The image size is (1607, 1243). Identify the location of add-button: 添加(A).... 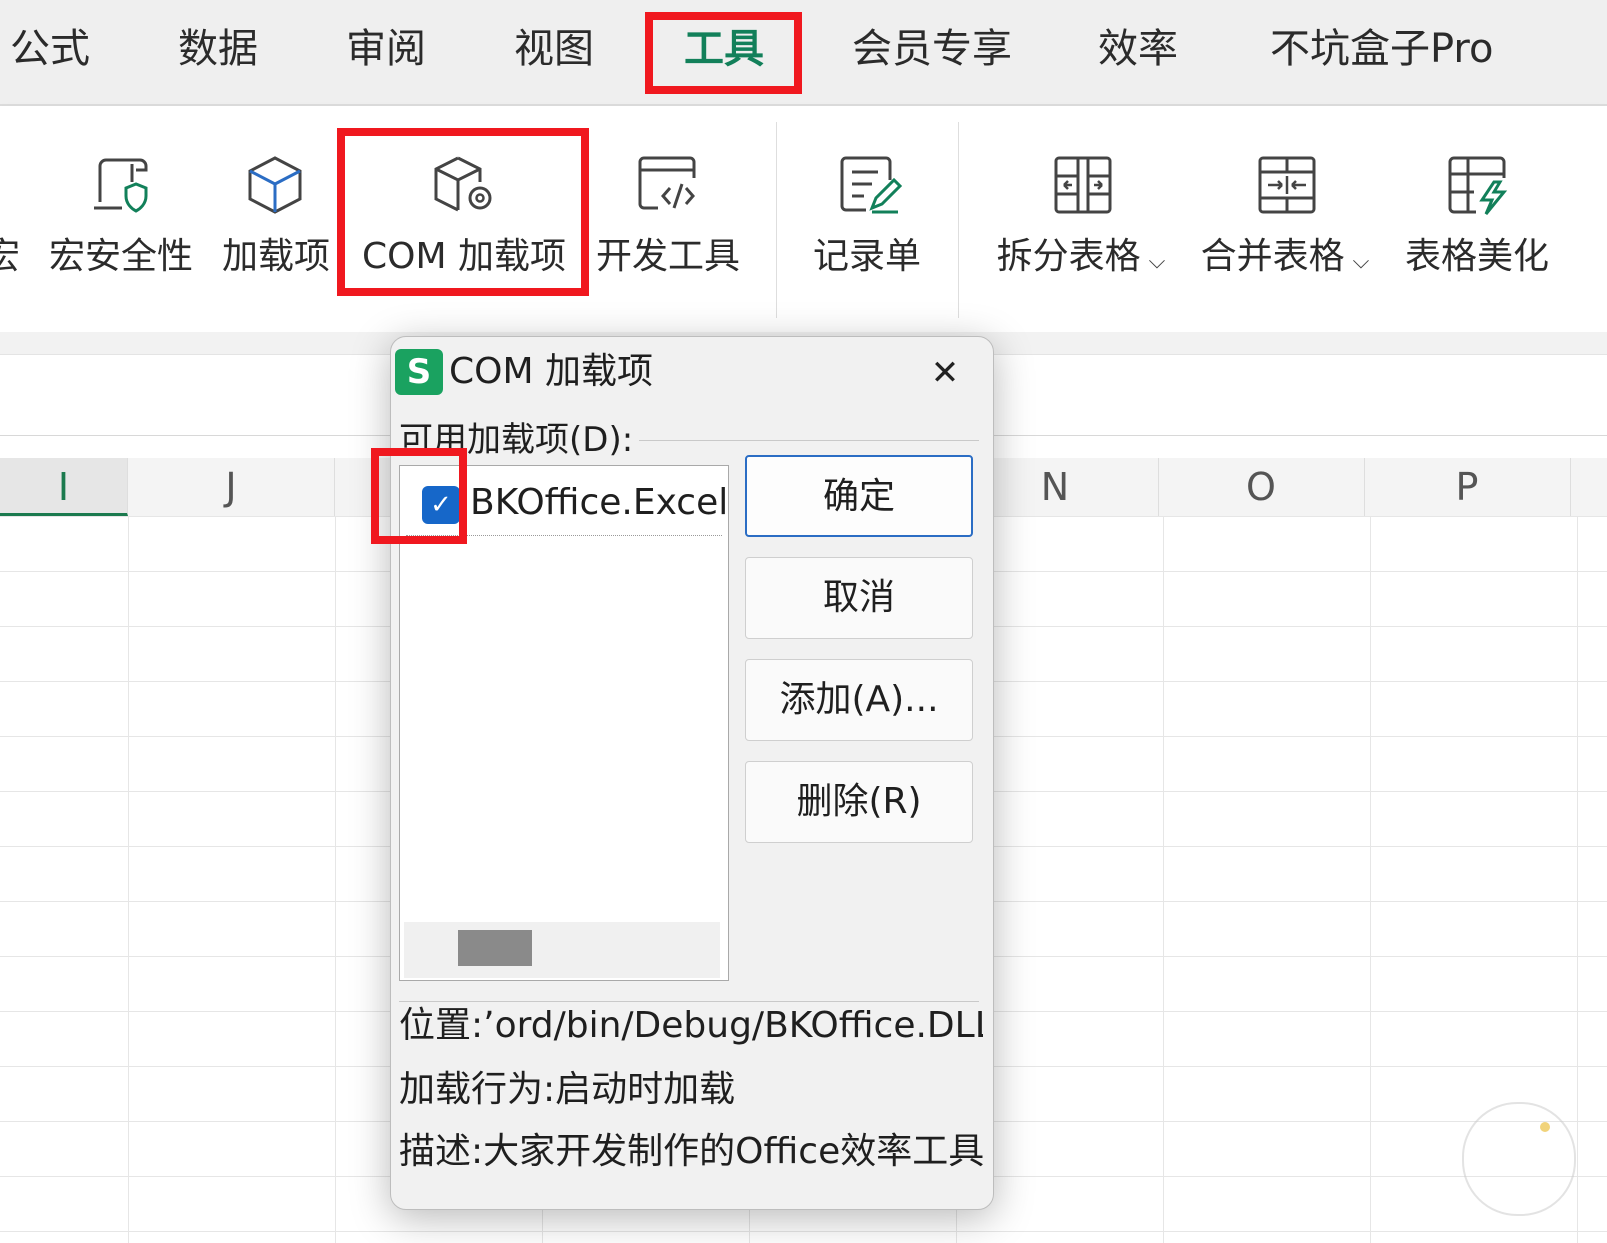
(859, 700).